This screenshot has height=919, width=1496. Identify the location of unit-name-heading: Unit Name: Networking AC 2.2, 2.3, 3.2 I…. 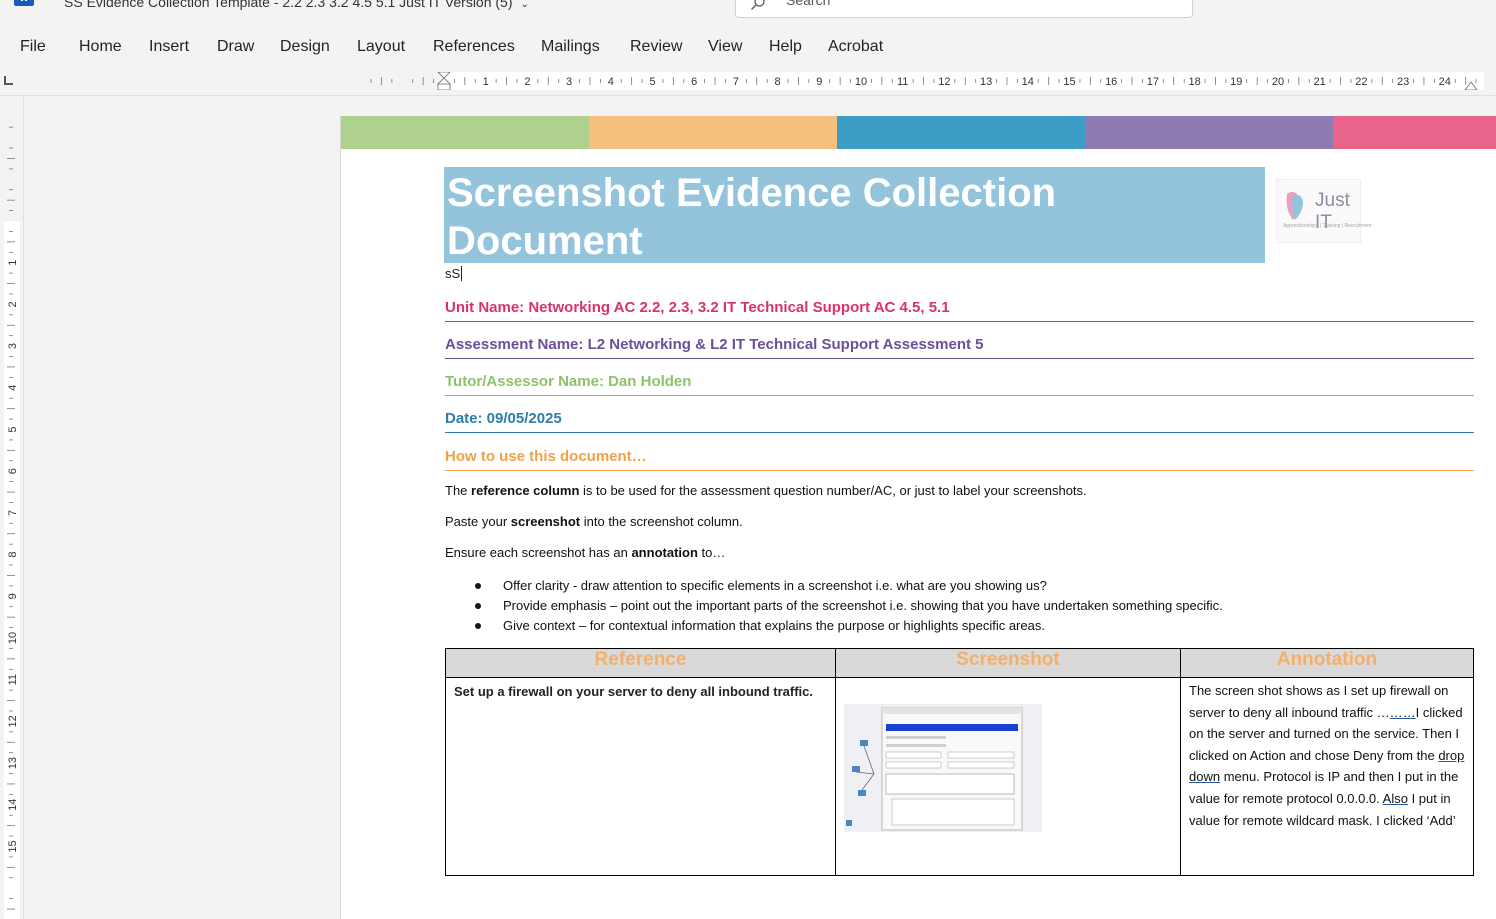
(959, 310).